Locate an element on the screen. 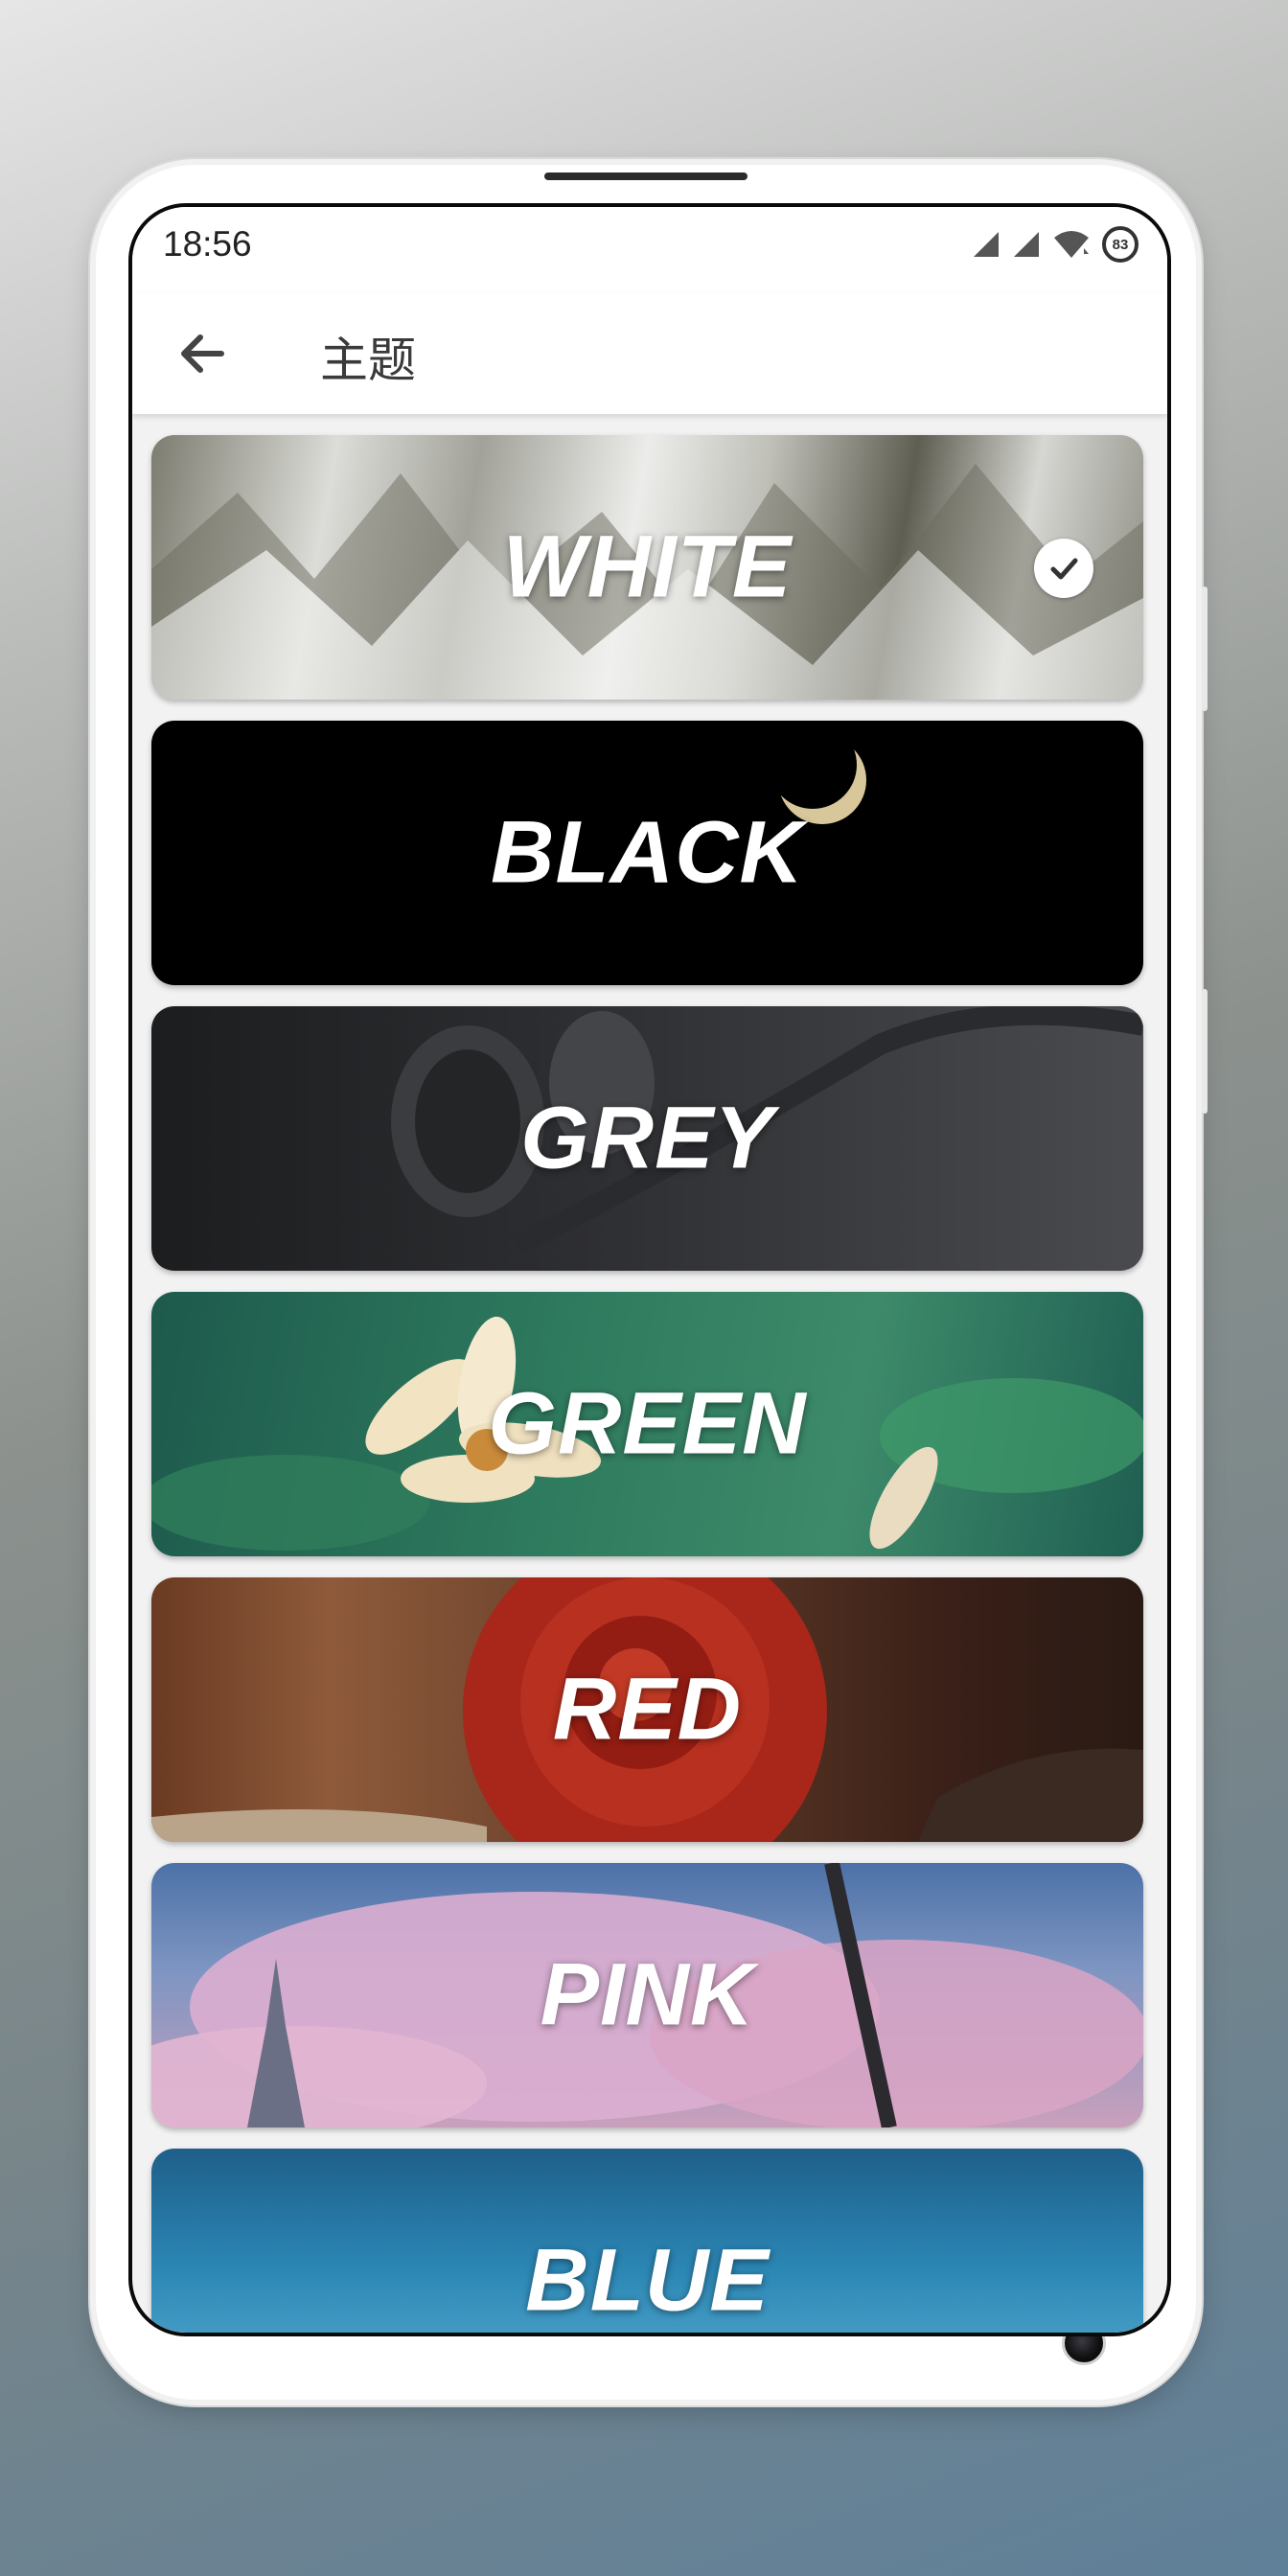 The width and height of the screenshot is (1288, 2576). power-button is located at coordinates (1205, 1051).